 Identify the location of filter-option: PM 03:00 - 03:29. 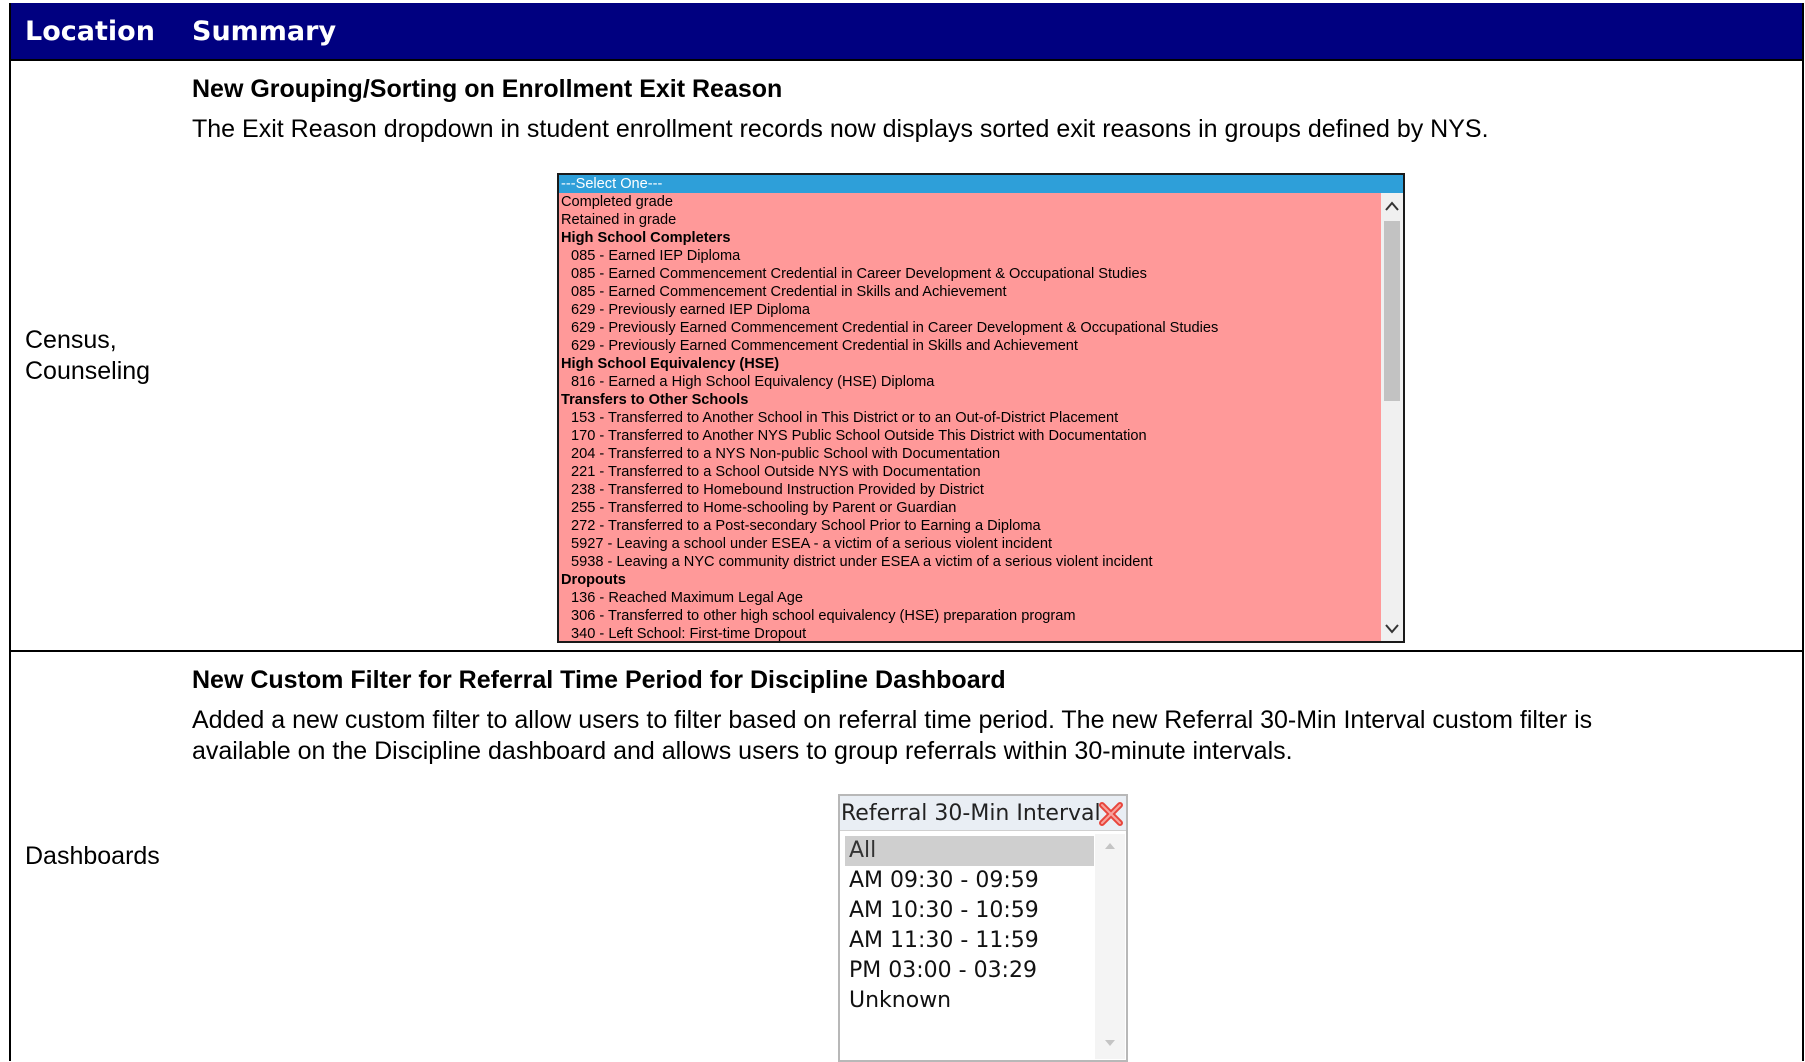
(969, 971).